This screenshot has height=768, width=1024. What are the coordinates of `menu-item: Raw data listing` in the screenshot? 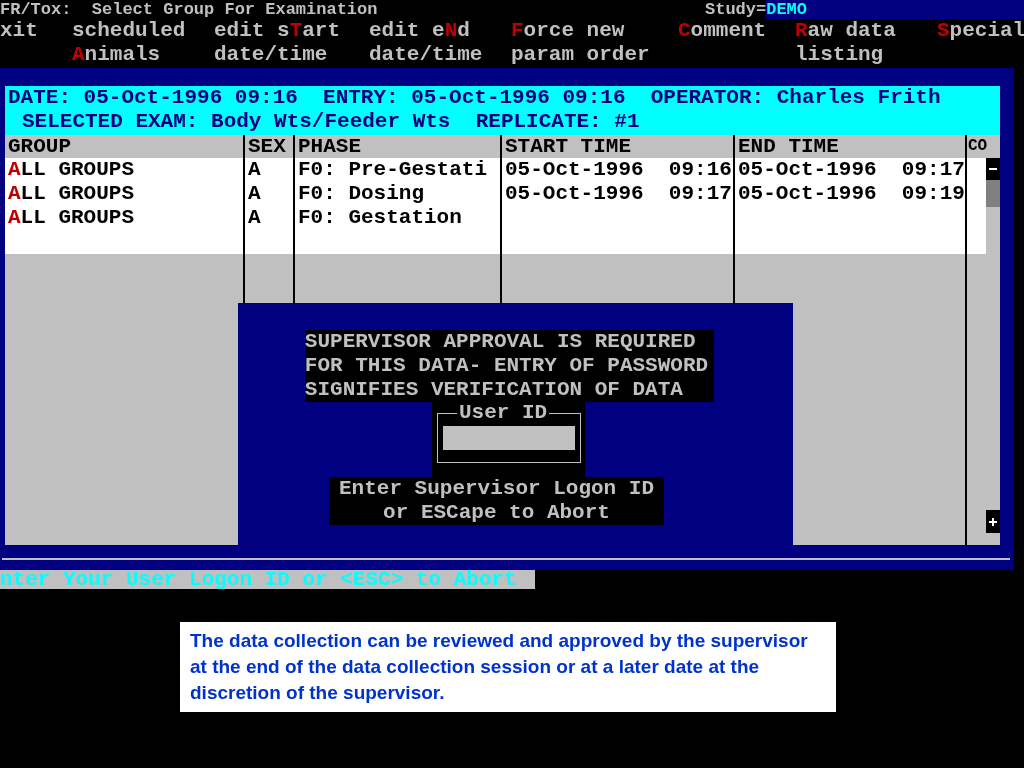 It's located at (866, 43).